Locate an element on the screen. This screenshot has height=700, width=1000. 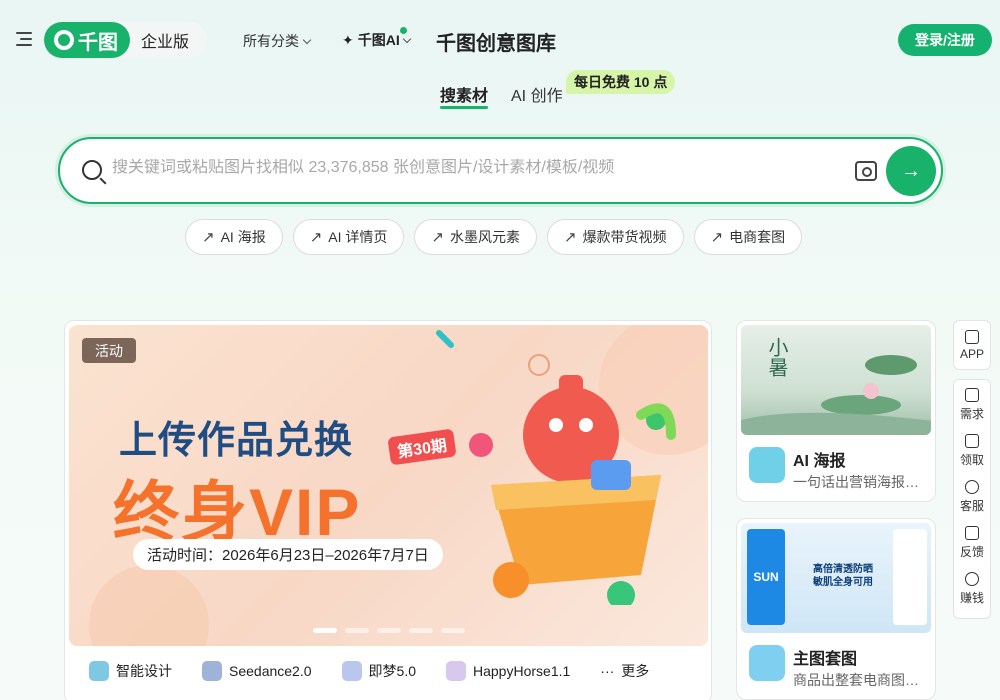
side-card-title: AI 海报 is located at coordinates (819, 461).